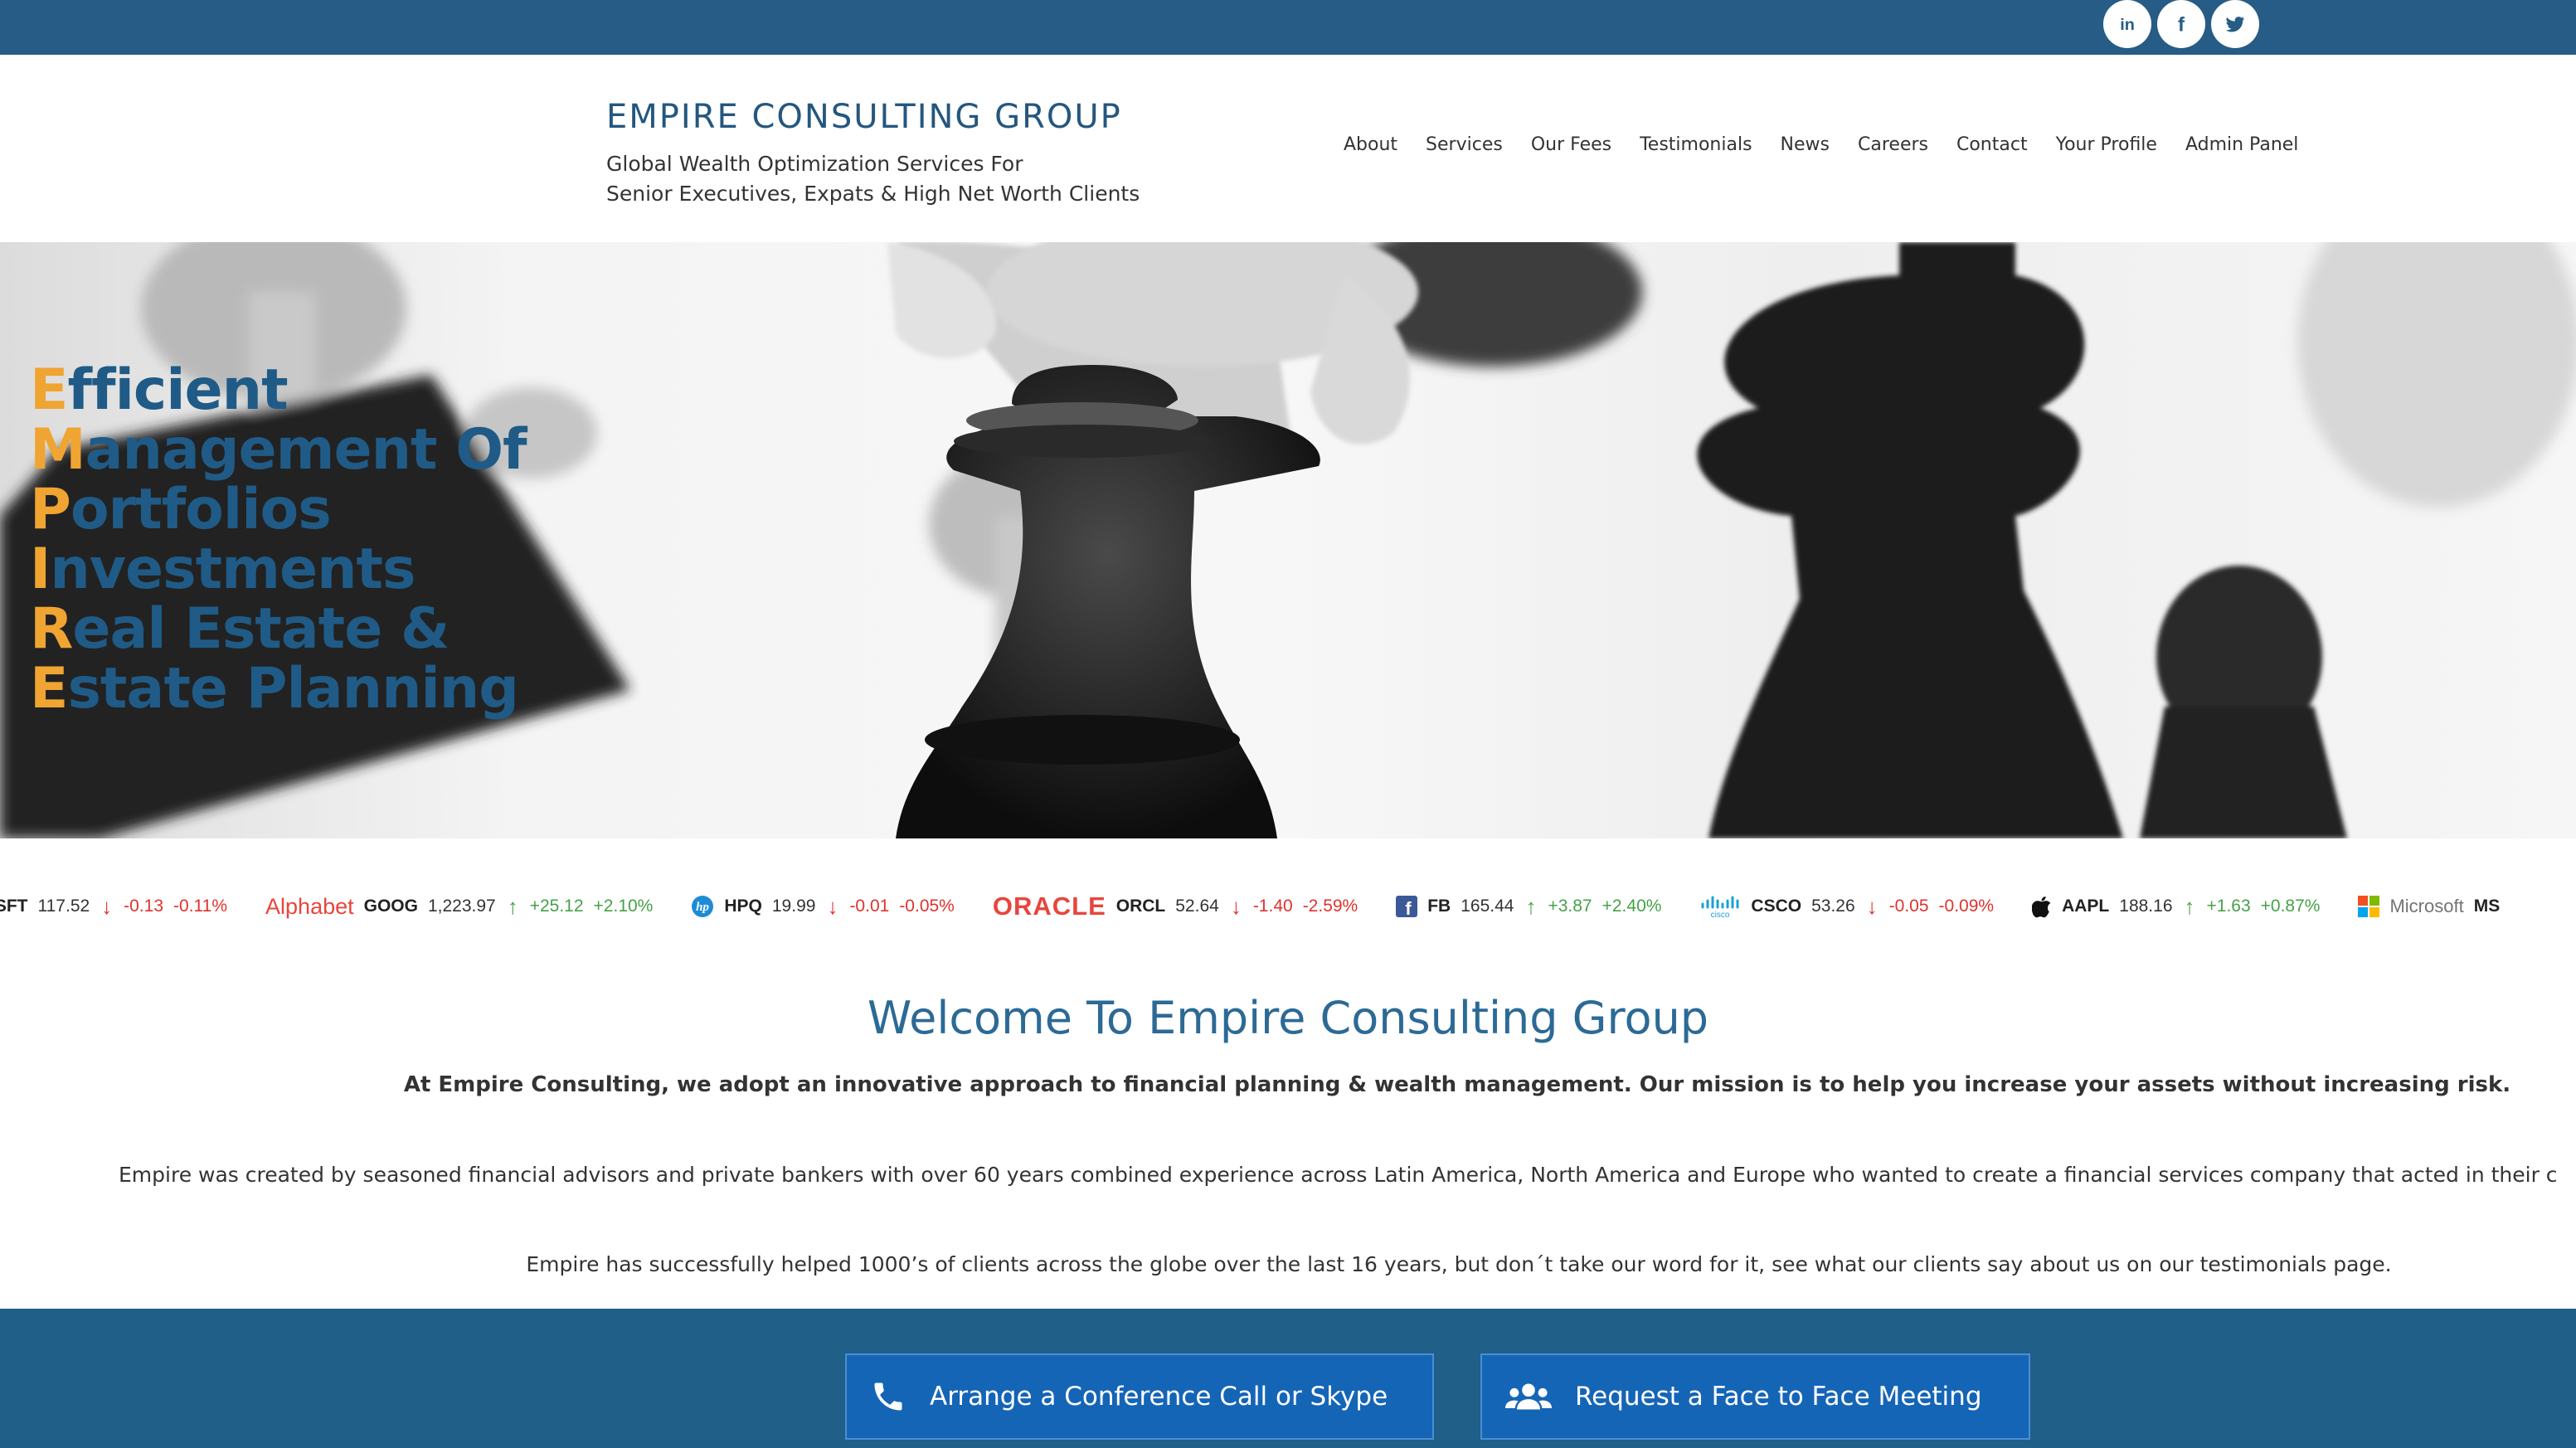 Image resolution: width=2576 pixels, height=1448 pixels. What do you see at coordinates (1288, 27) in the screenshot?
I see `top-bar: in f` at bounding box center [1288, 27].